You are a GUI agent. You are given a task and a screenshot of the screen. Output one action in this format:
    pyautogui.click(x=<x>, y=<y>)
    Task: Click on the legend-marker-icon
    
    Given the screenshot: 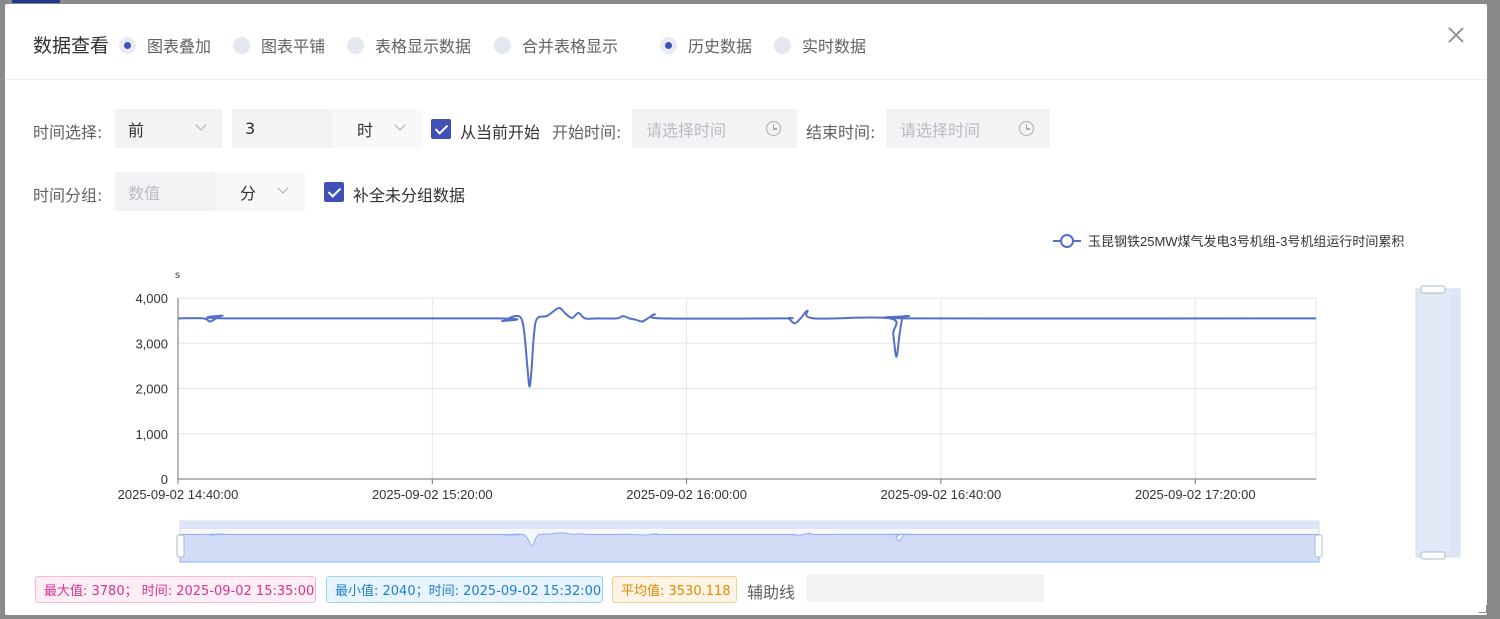 What is the action you would take?
    pyautogui.click(x=1067, y=241)
    